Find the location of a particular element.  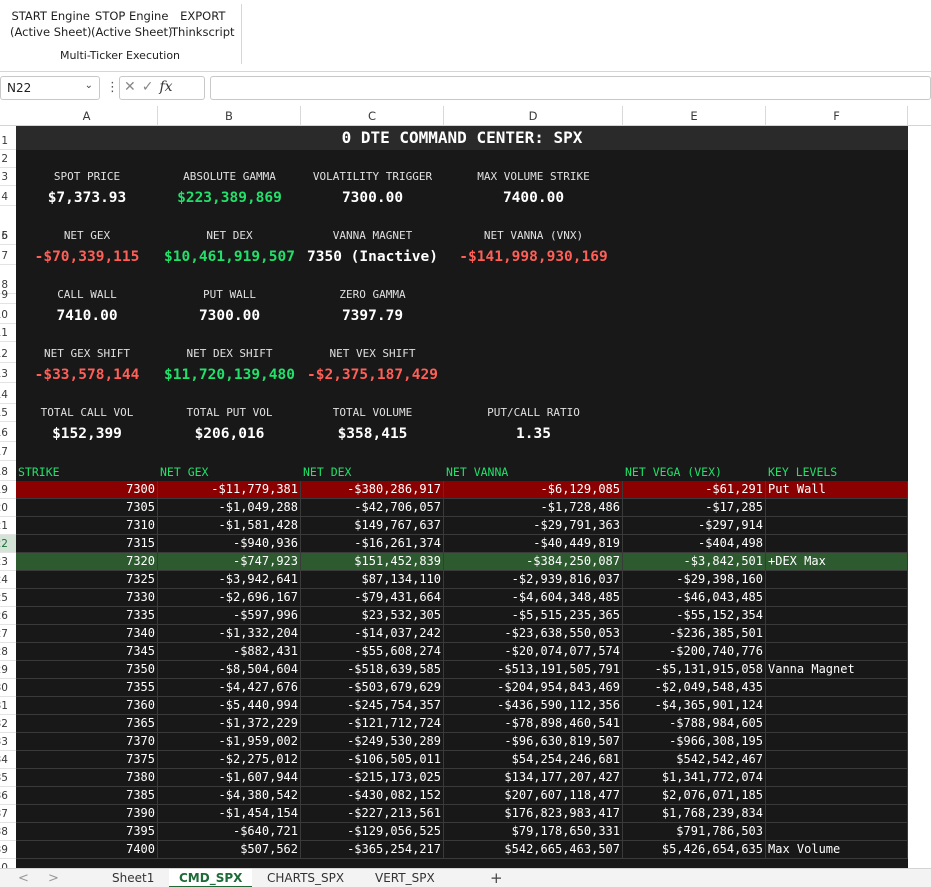

table-cell: -$966,308,195 is located at coordinates (694, 742).